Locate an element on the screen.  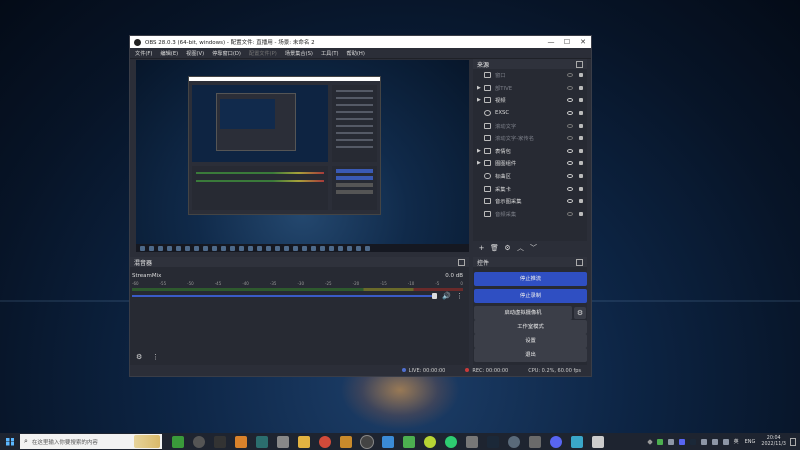
menu-profile: 配置文件(P) is located at coordinates (263, 53).